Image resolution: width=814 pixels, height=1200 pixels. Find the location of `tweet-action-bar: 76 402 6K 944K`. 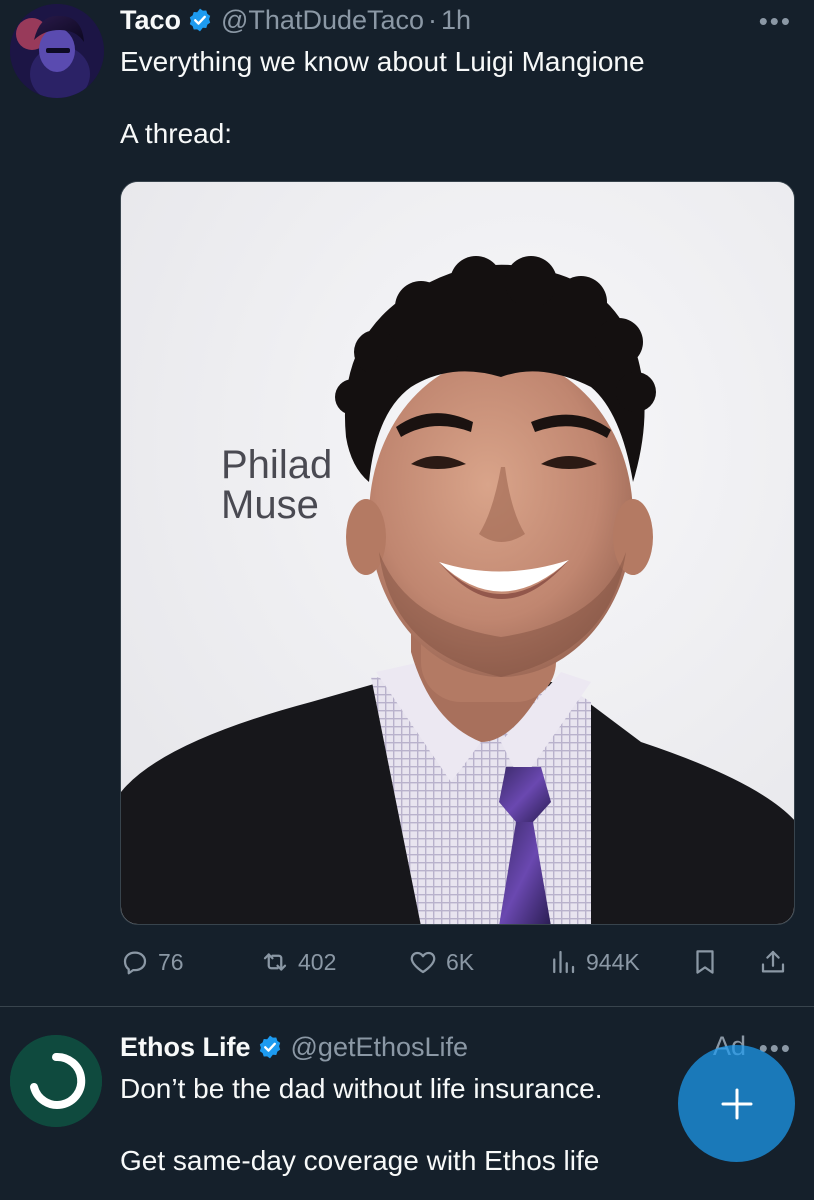

tweet-action-bar: 76 402 6K 944K is located at coordinates (457, 962).